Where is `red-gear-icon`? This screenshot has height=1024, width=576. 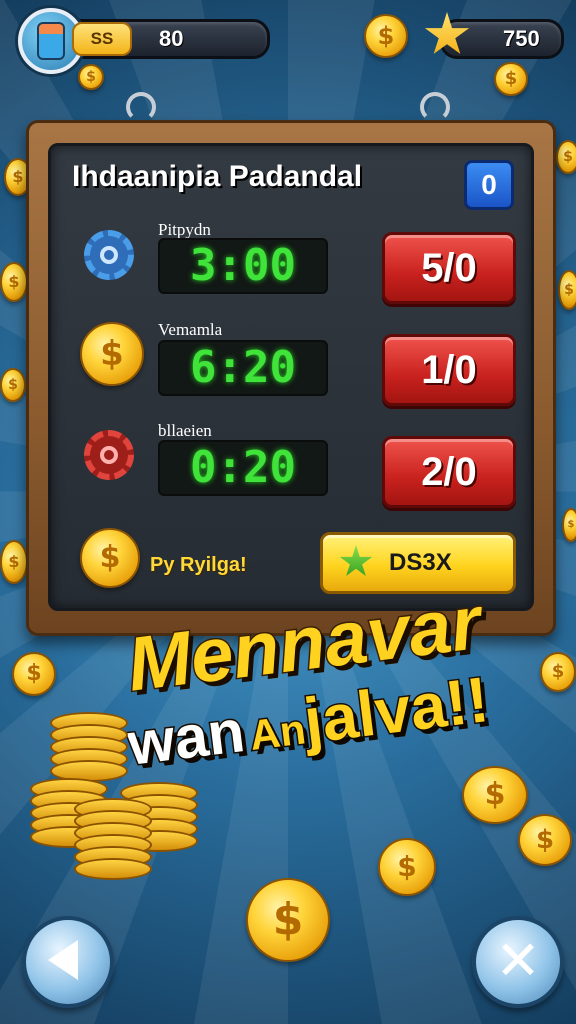
red-gear-icon is located at coordinates (109, 455).